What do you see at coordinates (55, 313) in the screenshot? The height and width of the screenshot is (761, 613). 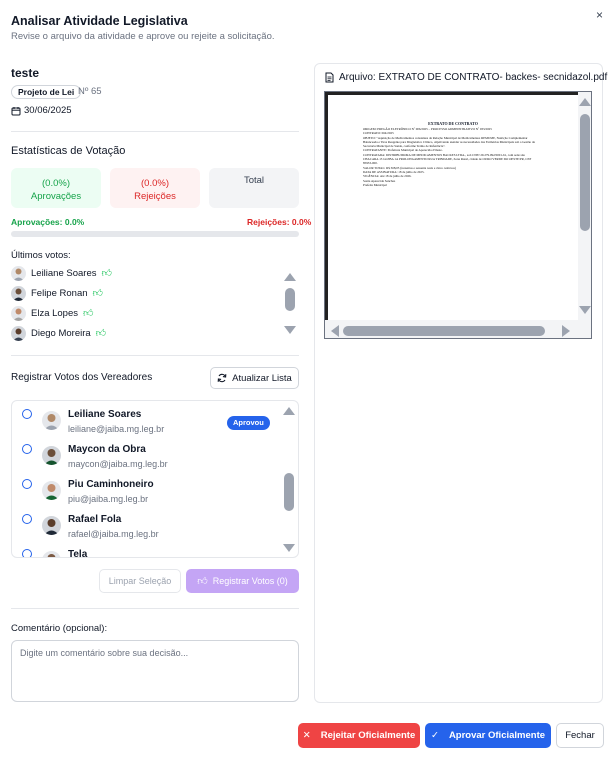 I see `last-vote-name: Elza Lopes` at bounding box center [55, 313].